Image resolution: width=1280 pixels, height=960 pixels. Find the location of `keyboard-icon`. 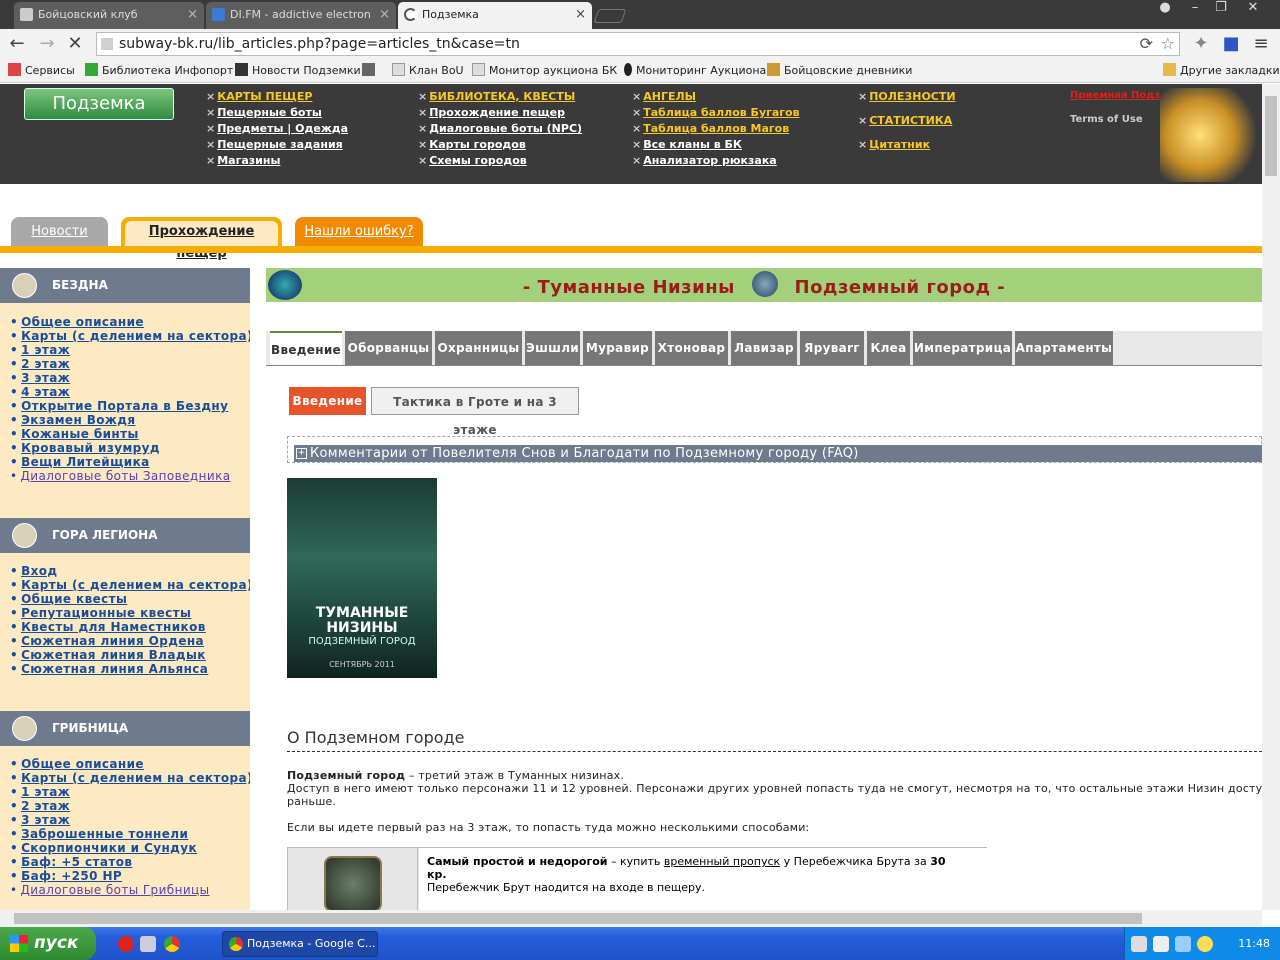

keyboard-icon is located at coordinates (1139, 944).